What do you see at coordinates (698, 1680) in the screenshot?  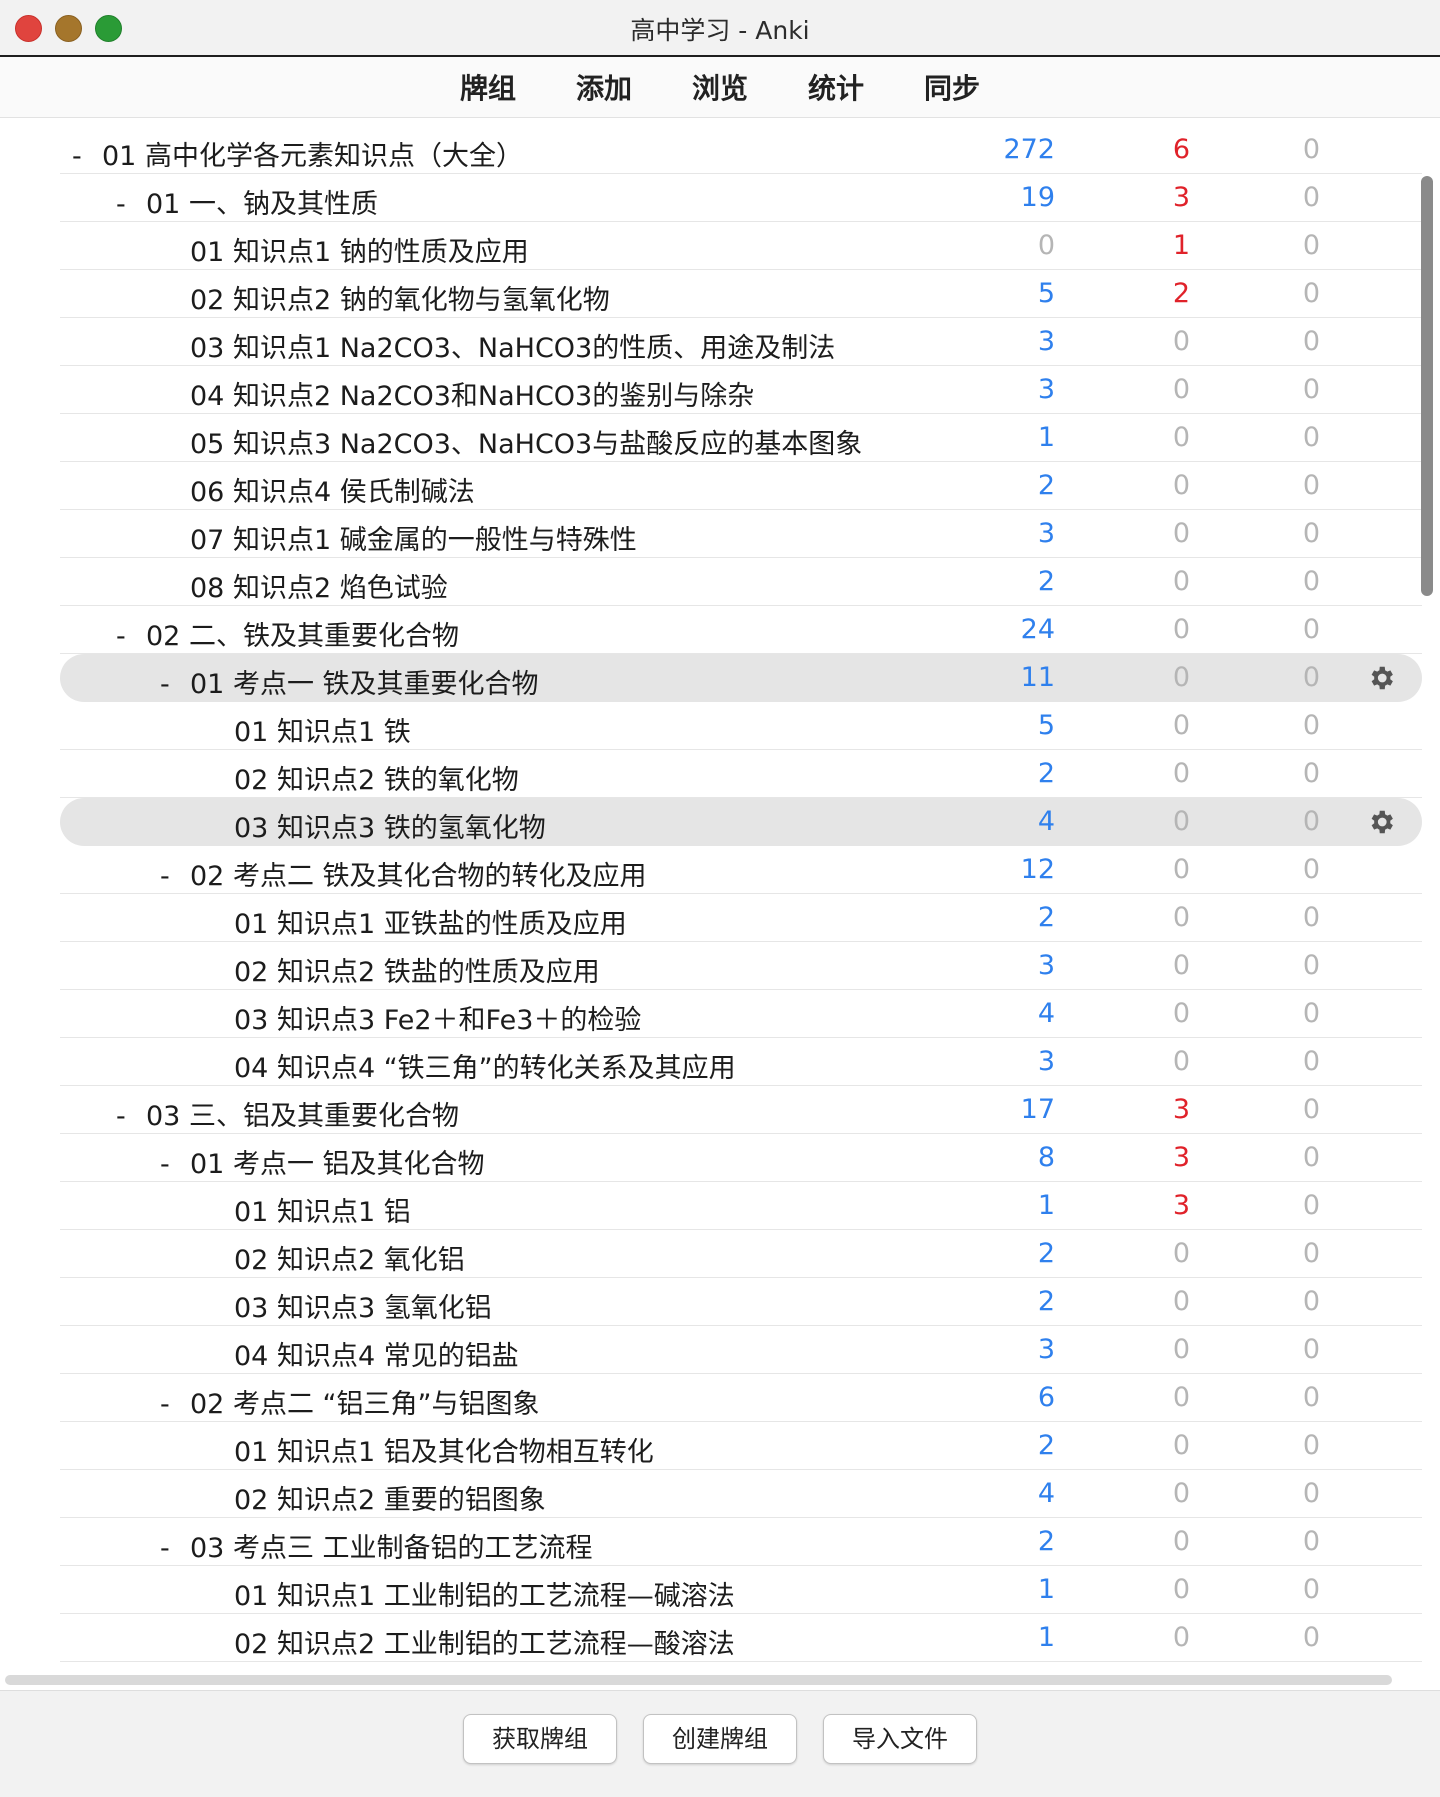 I see `horizontal-scrollbar` at bounding box center [698, 1680].